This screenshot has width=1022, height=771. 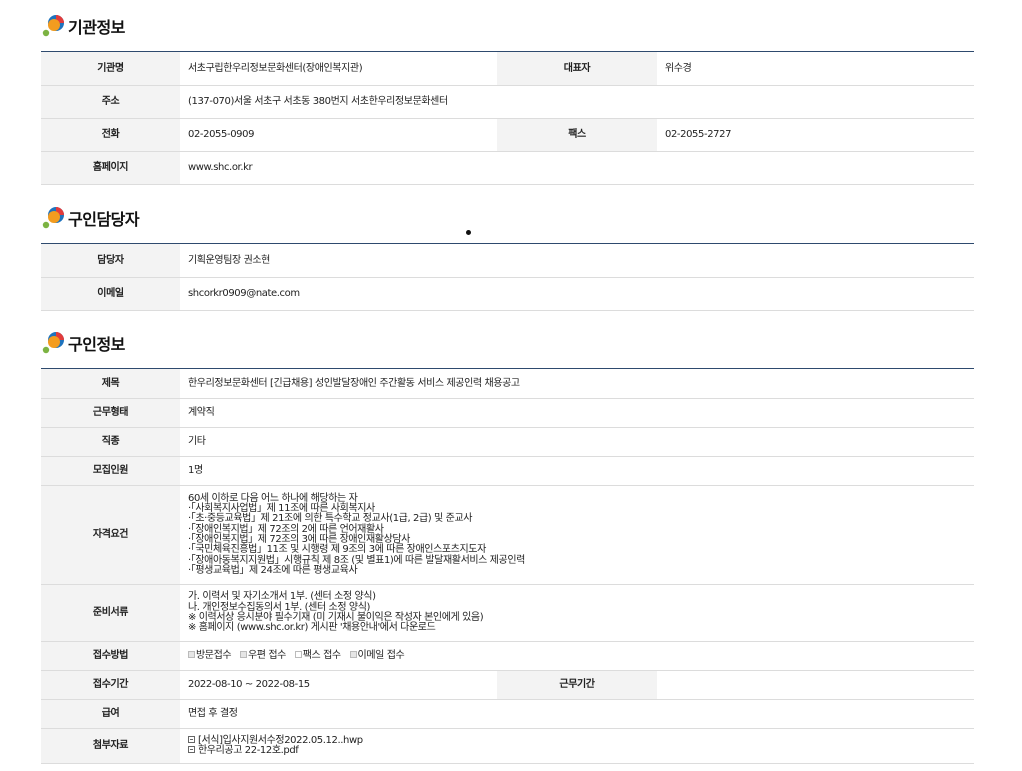 I want to click on table-row: 급여 면접 후 결정, so click(x=508, y=714).